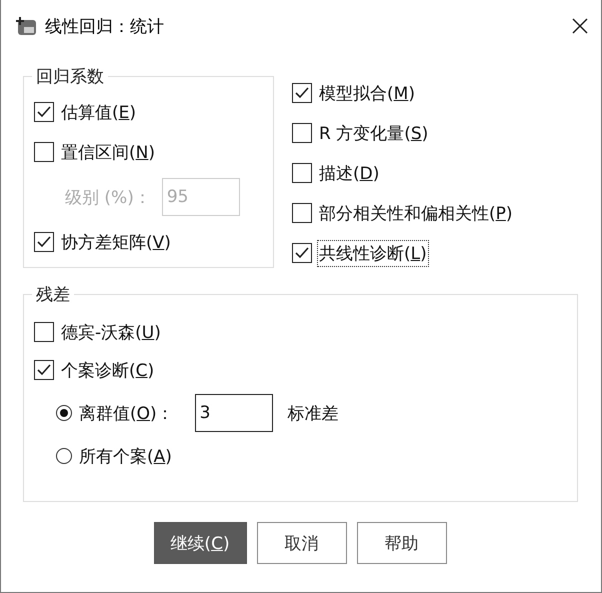 The width and height of the screenshot is (602, 593). What do you see at coordinates (108, 152) in the screenshot?
I see `checkbox-label: 置信区间(N)` at bounding box center [108, 152].